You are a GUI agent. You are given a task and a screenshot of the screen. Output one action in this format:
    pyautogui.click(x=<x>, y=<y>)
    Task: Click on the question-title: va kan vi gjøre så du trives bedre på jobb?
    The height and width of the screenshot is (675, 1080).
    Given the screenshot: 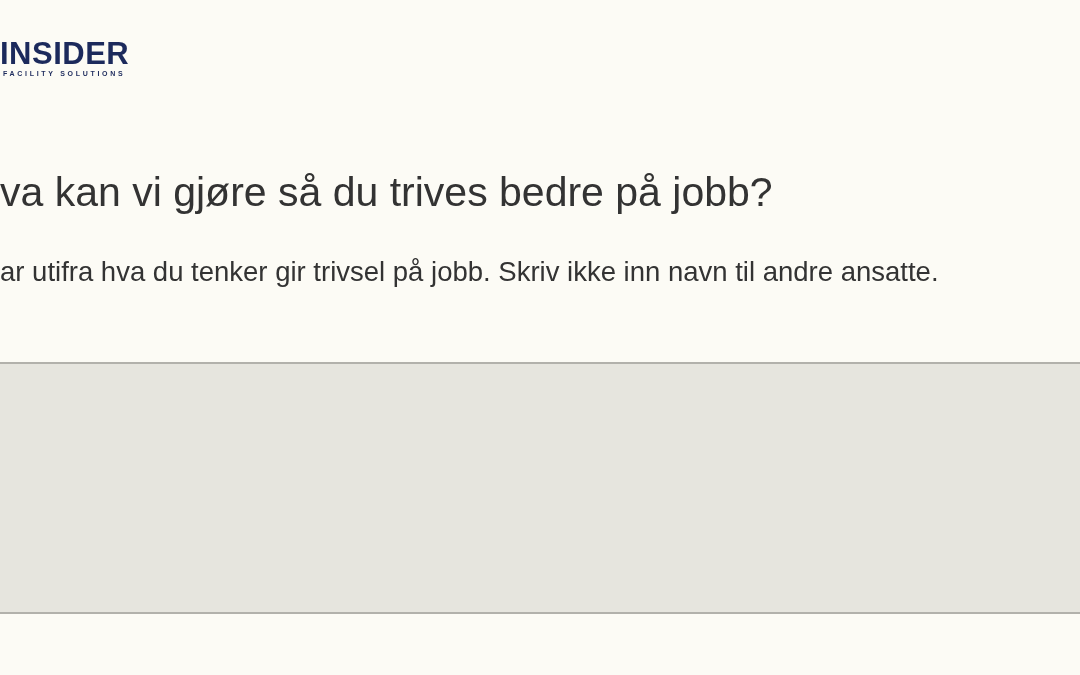 What is the action you would take?
    pyautogui.click(x=387, y=192)
    